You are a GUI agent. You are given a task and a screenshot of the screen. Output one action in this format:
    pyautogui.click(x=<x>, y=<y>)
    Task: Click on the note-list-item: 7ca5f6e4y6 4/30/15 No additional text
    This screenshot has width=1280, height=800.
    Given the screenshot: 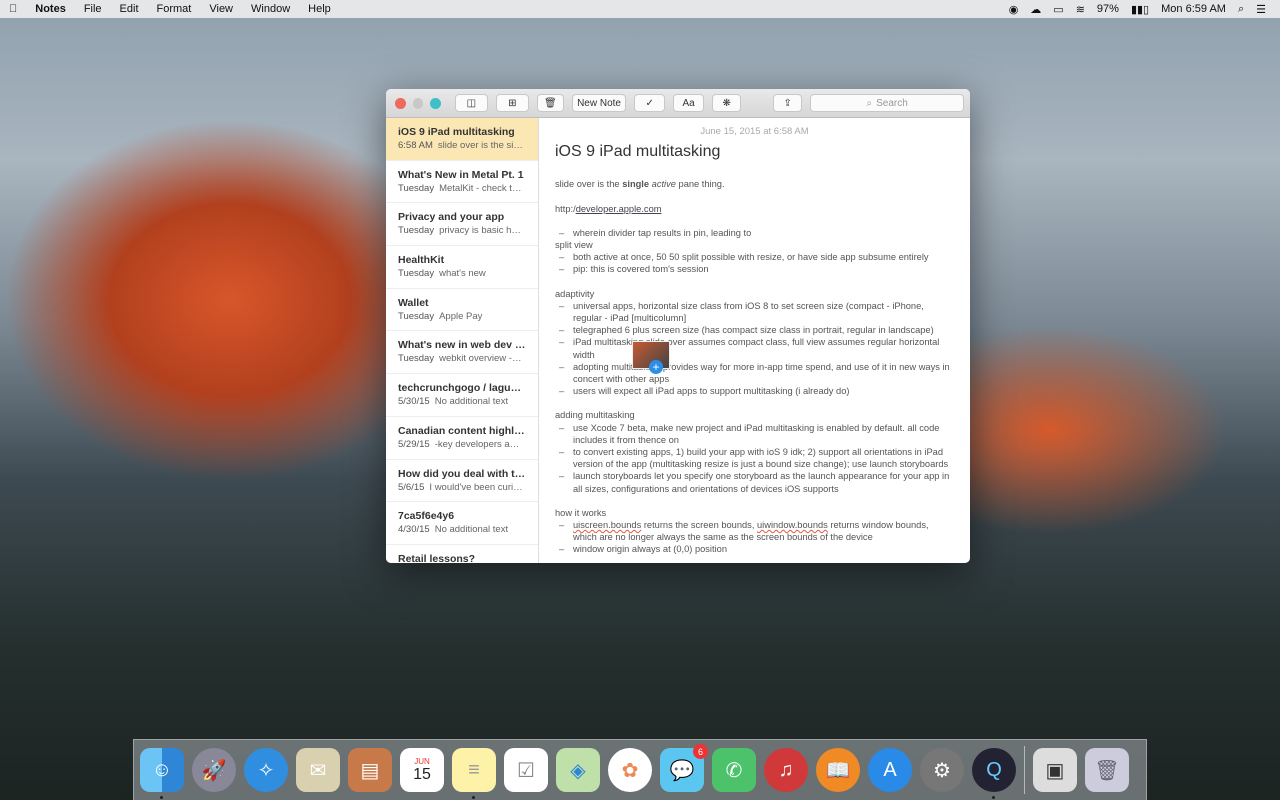 What is the action you would take?
    pyautogui.click(x=462, y=523)
    